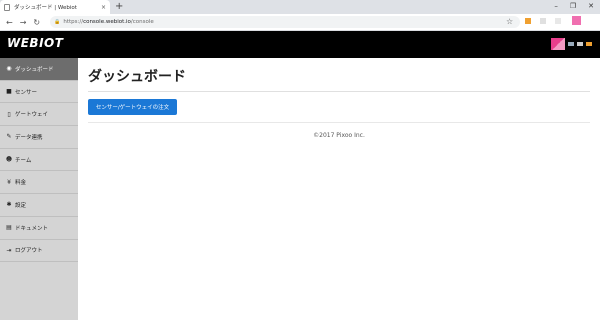 The width and height of the screenshot is (600, 320). What do you see at coordinates (9, 69) in the screenshot?
I see `dashboard-icon: ◉` at bounding box center [9, 69].